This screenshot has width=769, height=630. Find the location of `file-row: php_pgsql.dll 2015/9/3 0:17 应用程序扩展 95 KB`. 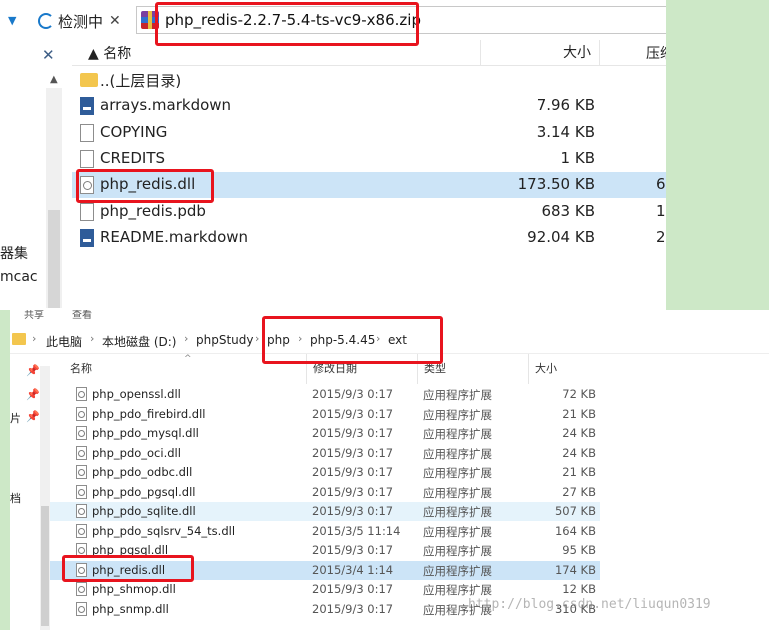

file-row: php_pgsql.dll 2015/9/3 0:17 应用程序扩展 95 KB is located at coordinates (325, 550).